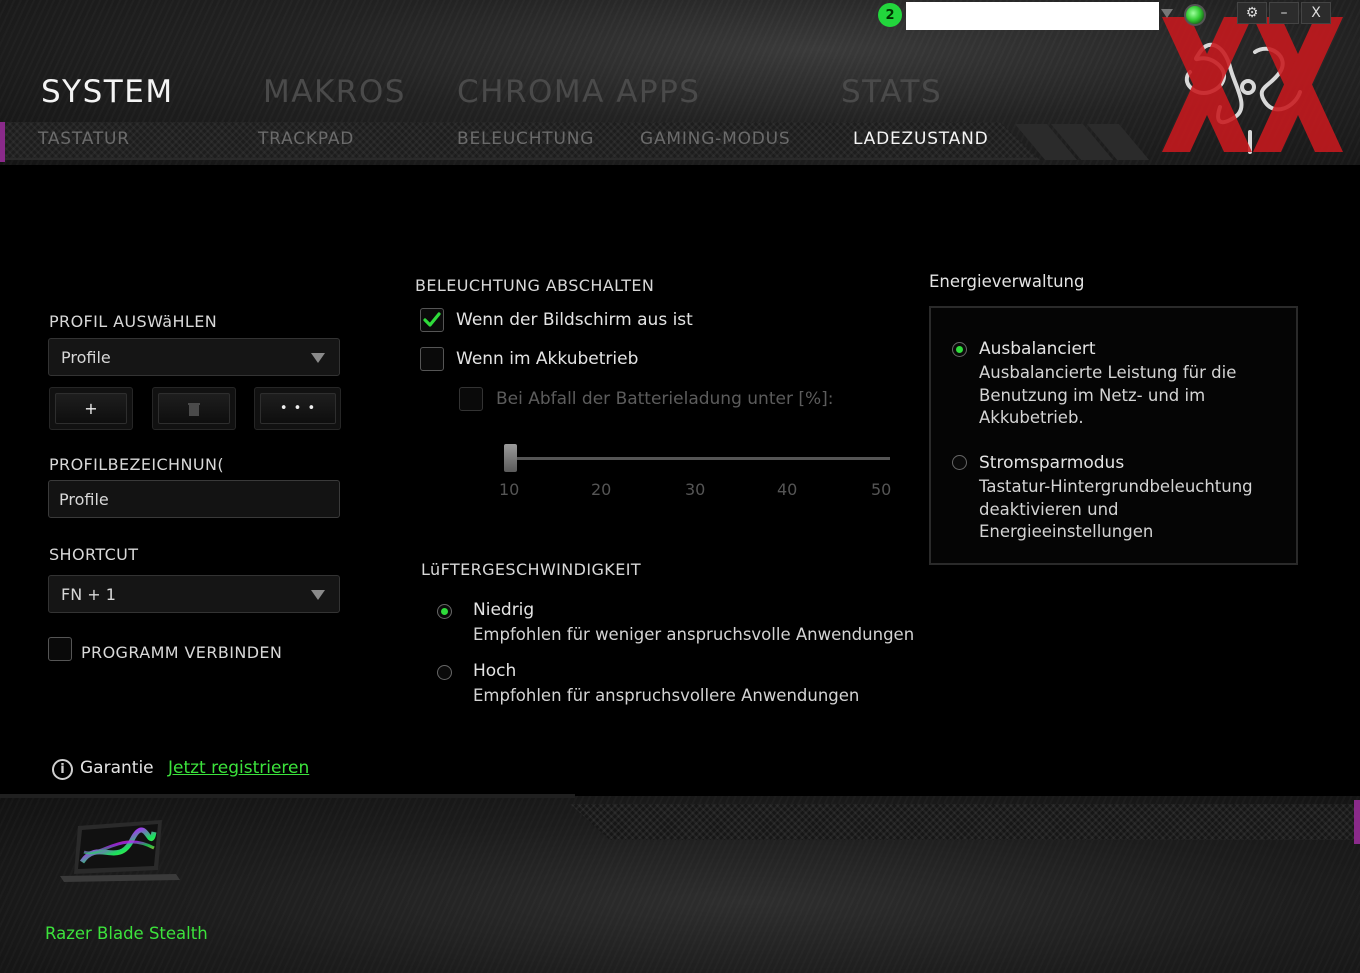 This screenshot has height=973, width=1360. What do you see at coordinates (126, 933) in the screenshot?
I see `device-name: Razer Blade Stealth` at bounding box center [126, 933].